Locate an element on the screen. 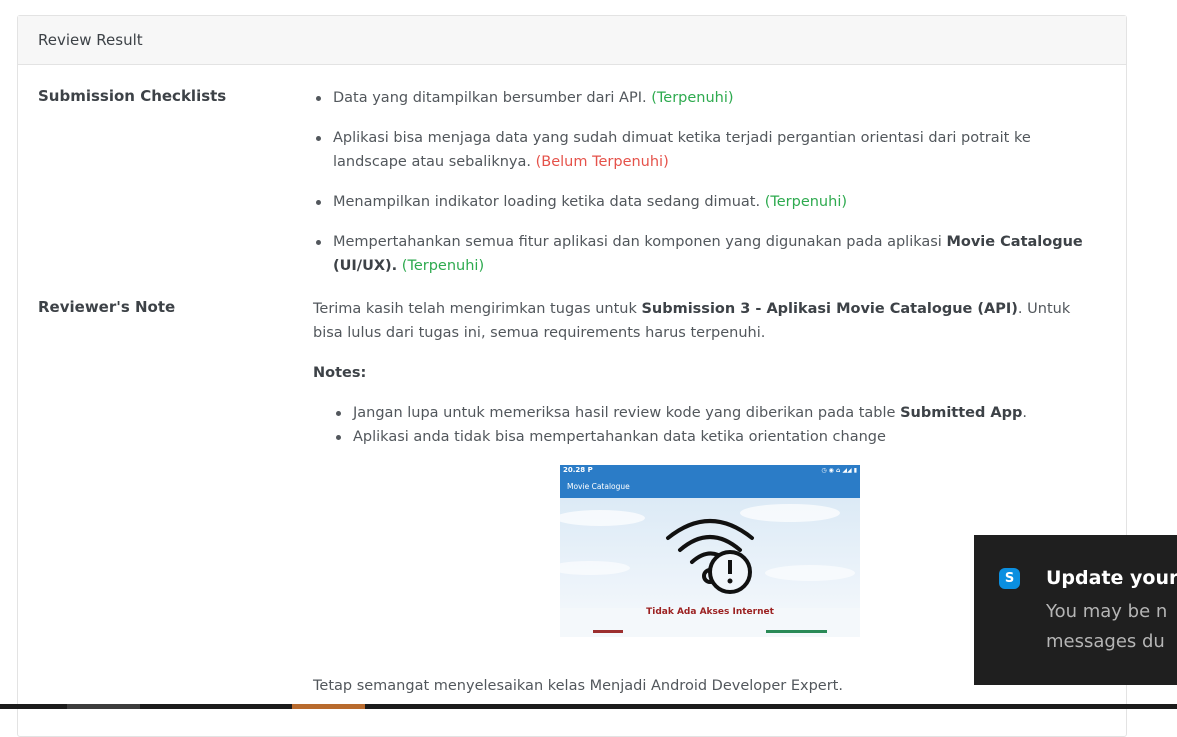  status-icons: ◷ ◉ ⌂ ◢◢ ▮ is located at coordinates (839, 470).